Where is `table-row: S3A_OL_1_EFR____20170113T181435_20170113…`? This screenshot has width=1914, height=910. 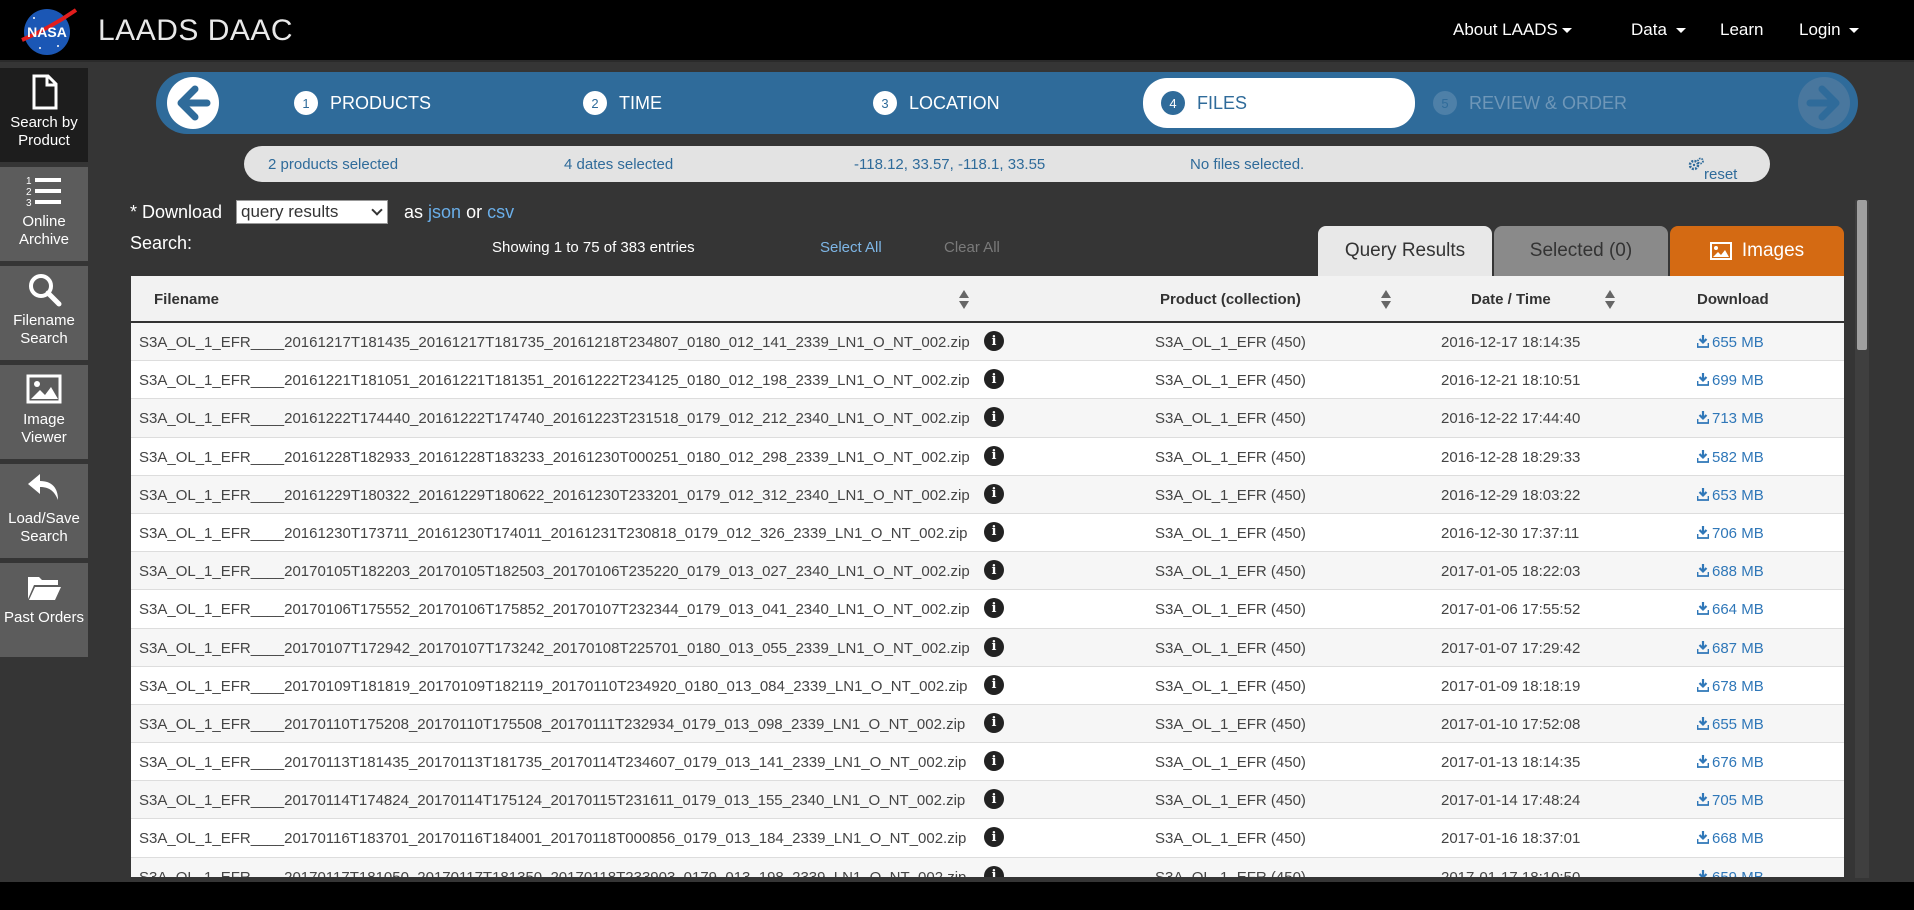 table-row: S3A_OL_1_EFR____20170113T181435_20170113… is located at coordinates (987, 762).